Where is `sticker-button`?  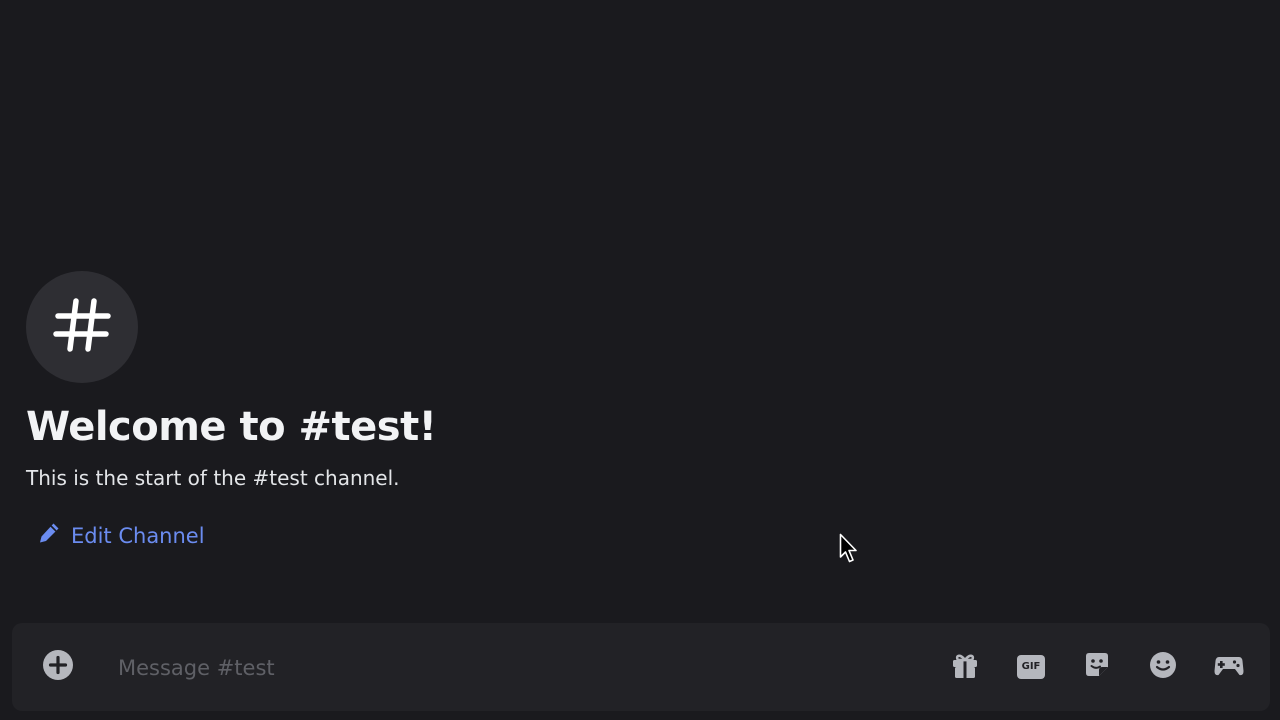 sticker-button is located at coordinates (1097, 667).